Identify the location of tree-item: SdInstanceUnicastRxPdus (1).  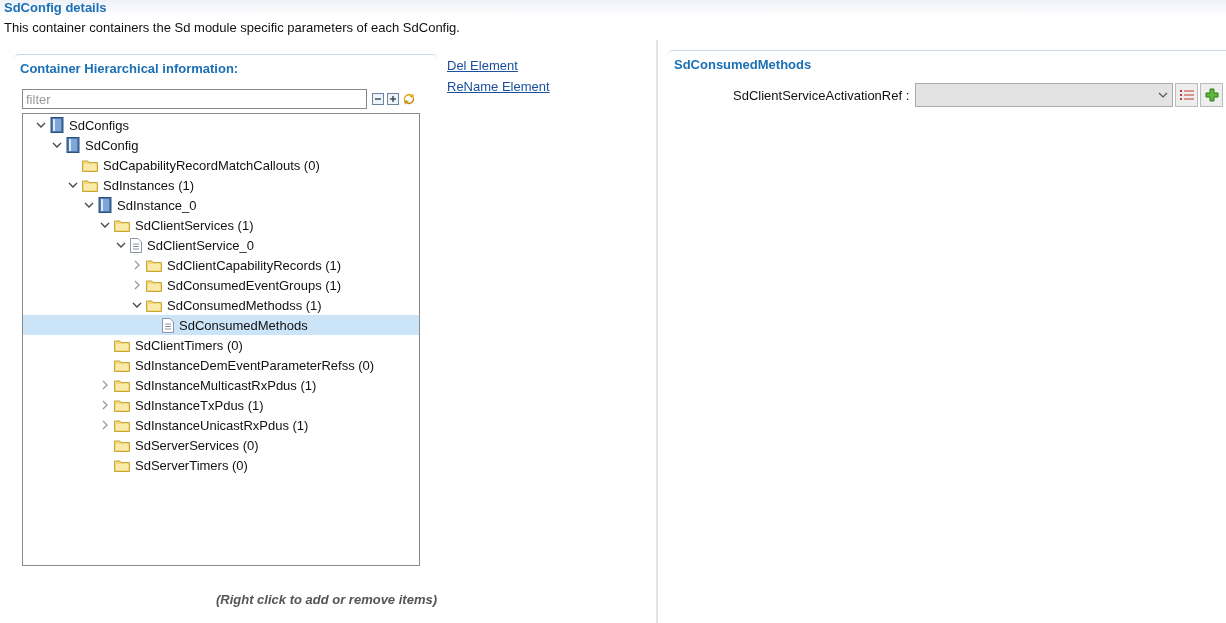
(221, 425).